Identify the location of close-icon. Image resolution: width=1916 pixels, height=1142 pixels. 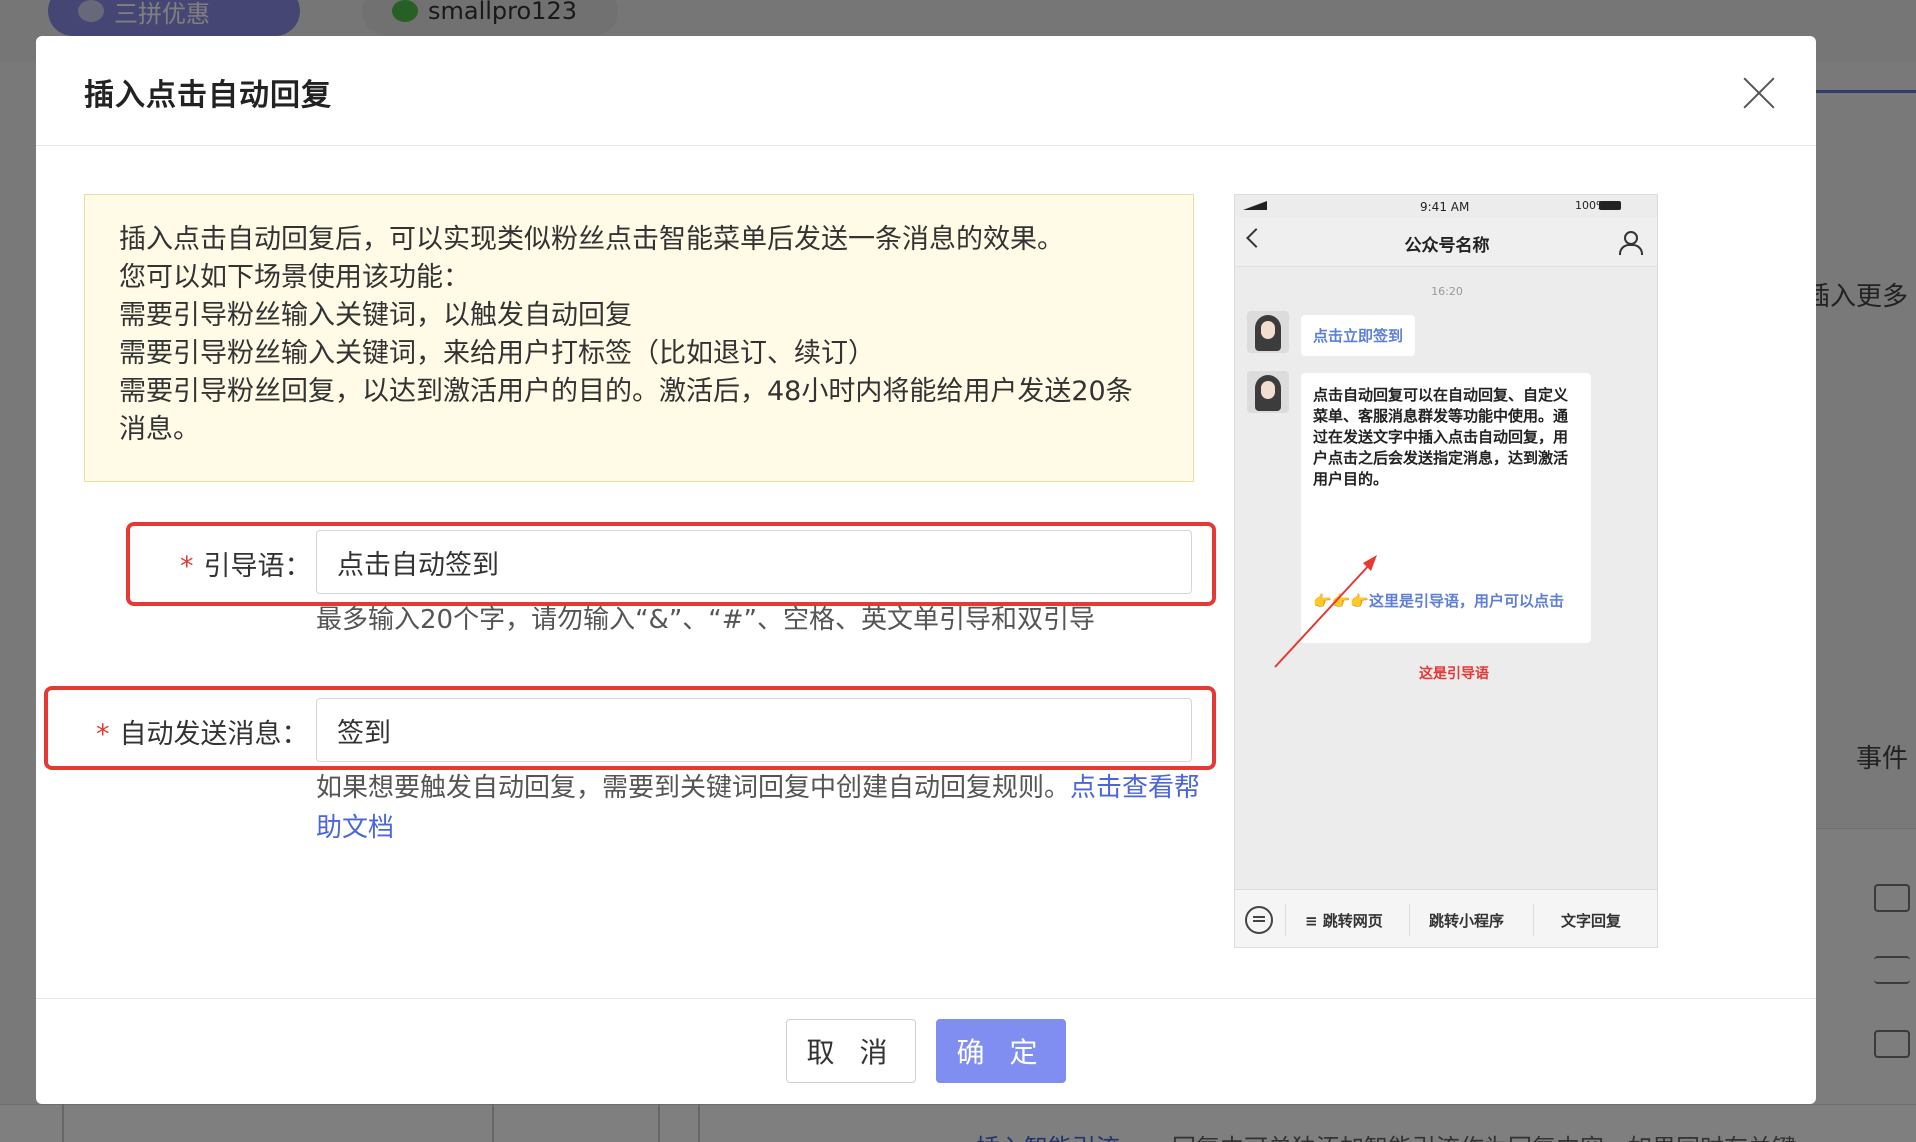
(1759, 93).